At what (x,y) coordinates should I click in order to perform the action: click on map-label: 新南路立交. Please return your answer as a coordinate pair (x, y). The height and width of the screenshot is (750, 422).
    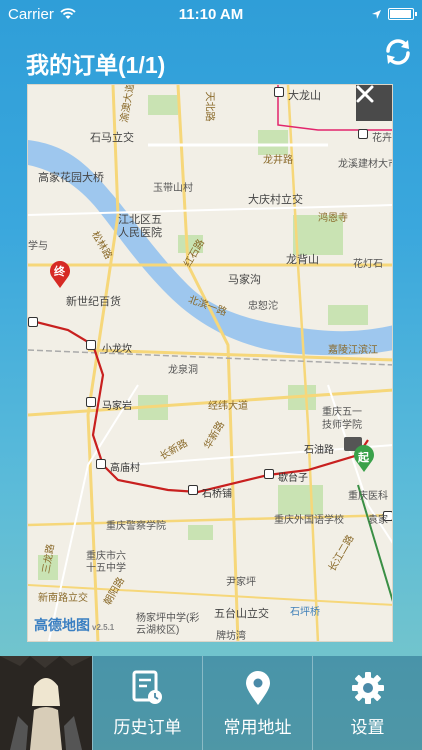
    Looking at the image, I should click on (63, 598).